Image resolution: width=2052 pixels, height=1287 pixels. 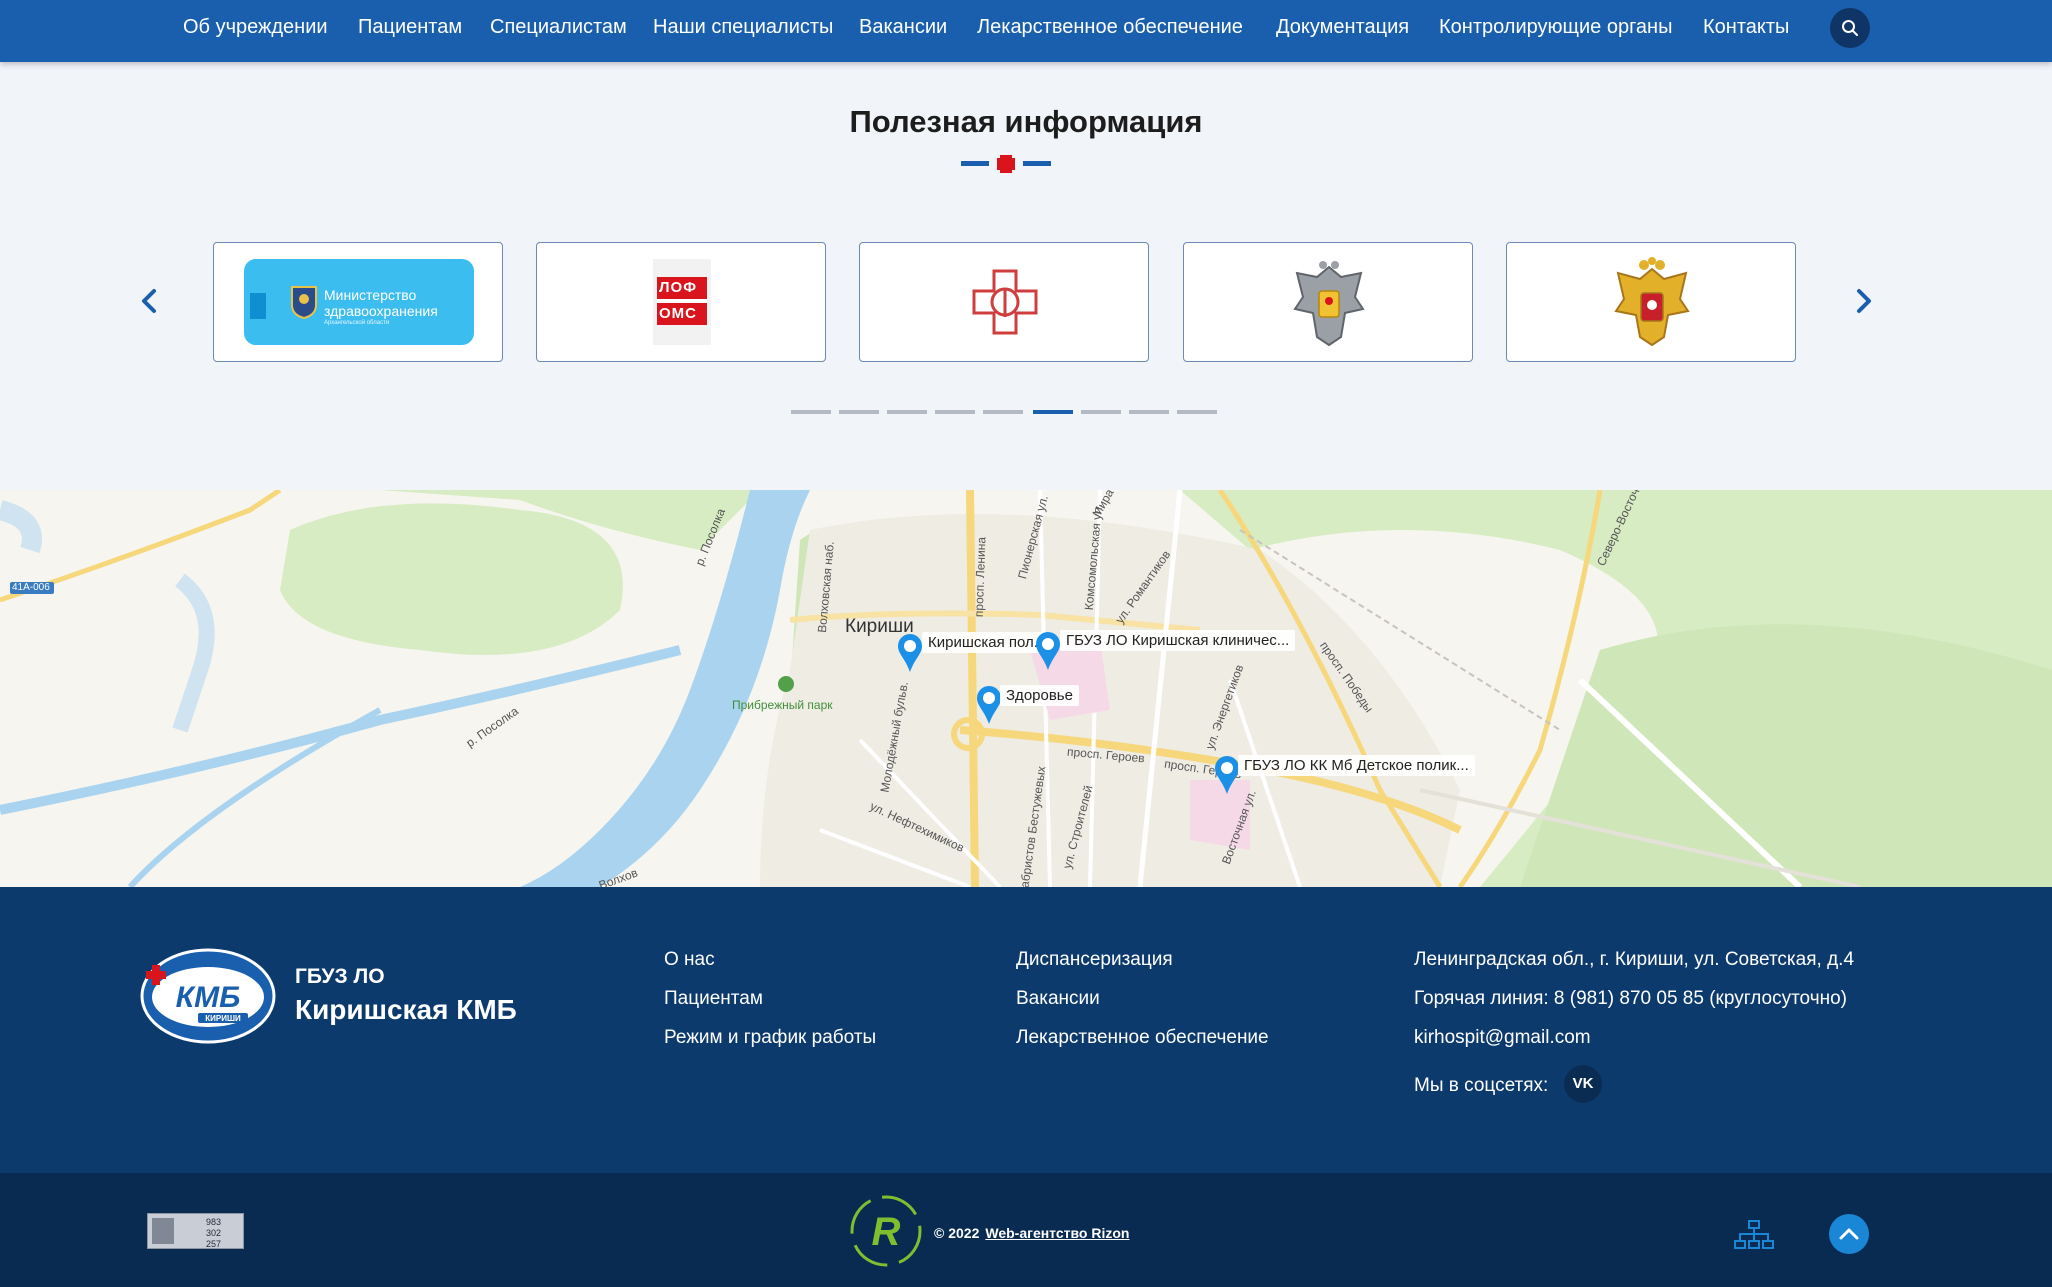 What do you see at coordinates (743, 27) in the screenshot?
I see `nav-item-our-specialists: Наши специалисты` at bounding box center [743, 27].